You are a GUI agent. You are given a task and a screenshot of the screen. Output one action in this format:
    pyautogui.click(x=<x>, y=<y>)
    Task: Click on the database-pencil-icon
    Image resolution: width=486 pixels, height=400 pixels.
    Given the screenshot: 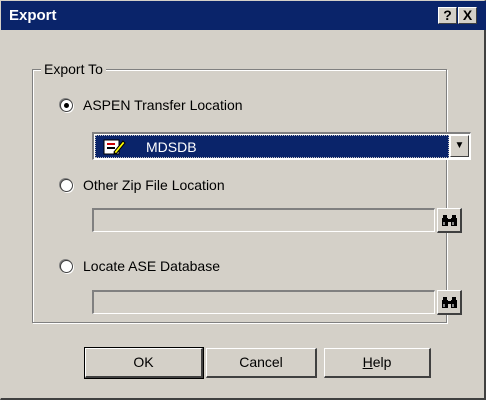 What is the action you would take?
    pyautogui.click(x=114, y=147)
    